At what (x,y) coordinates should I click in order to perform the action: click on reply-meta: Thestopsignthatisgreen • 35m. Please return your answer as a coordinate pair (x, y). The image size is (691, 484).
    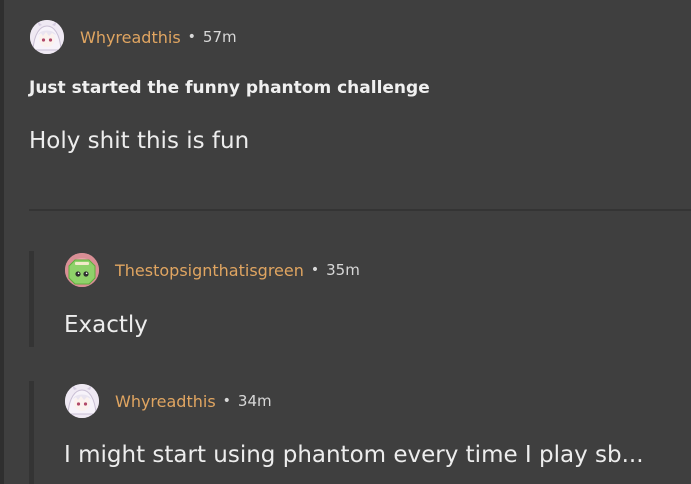
    Looking at the image, I should click on (212, 270).